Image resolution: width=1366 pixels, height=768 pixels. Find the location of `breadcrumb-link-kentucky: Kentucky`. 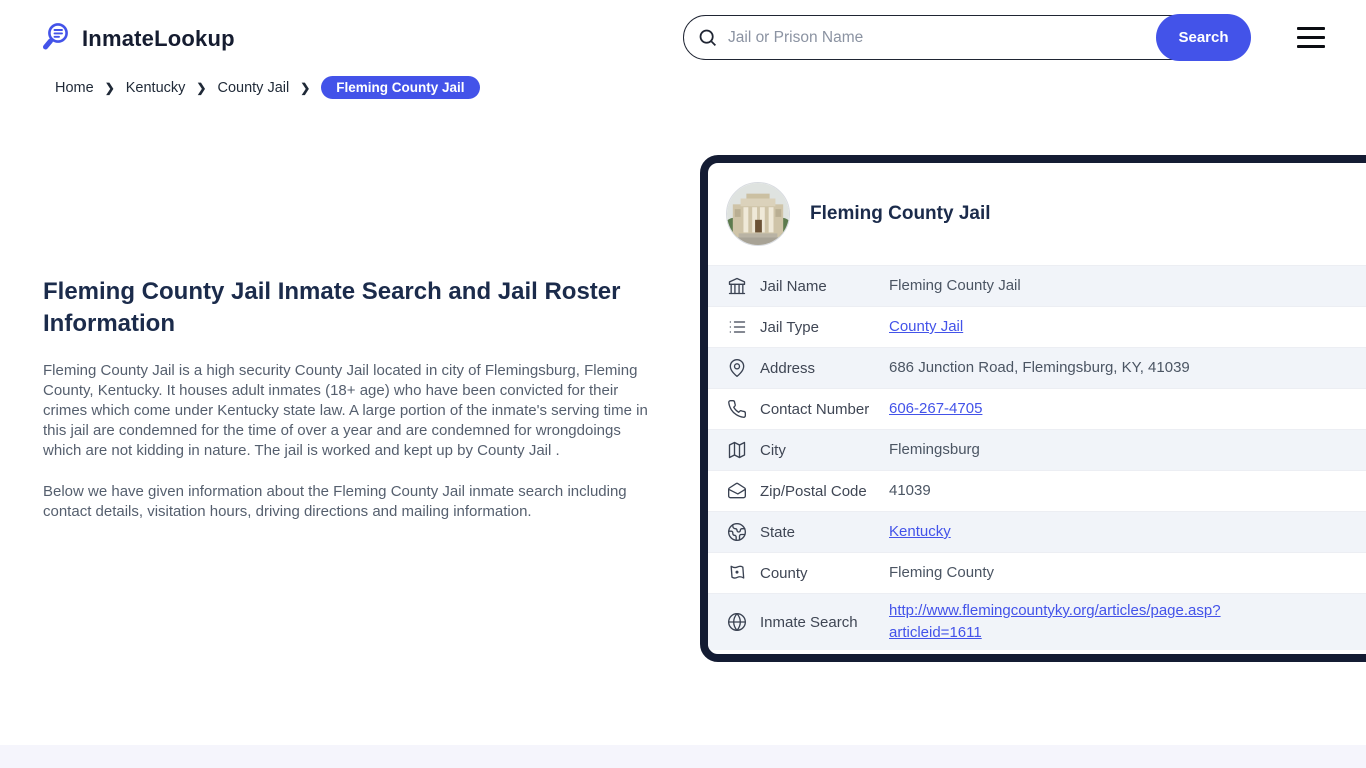

breadcrumb-link-kentucky: Kentucky is located at coordinates (156, 88).